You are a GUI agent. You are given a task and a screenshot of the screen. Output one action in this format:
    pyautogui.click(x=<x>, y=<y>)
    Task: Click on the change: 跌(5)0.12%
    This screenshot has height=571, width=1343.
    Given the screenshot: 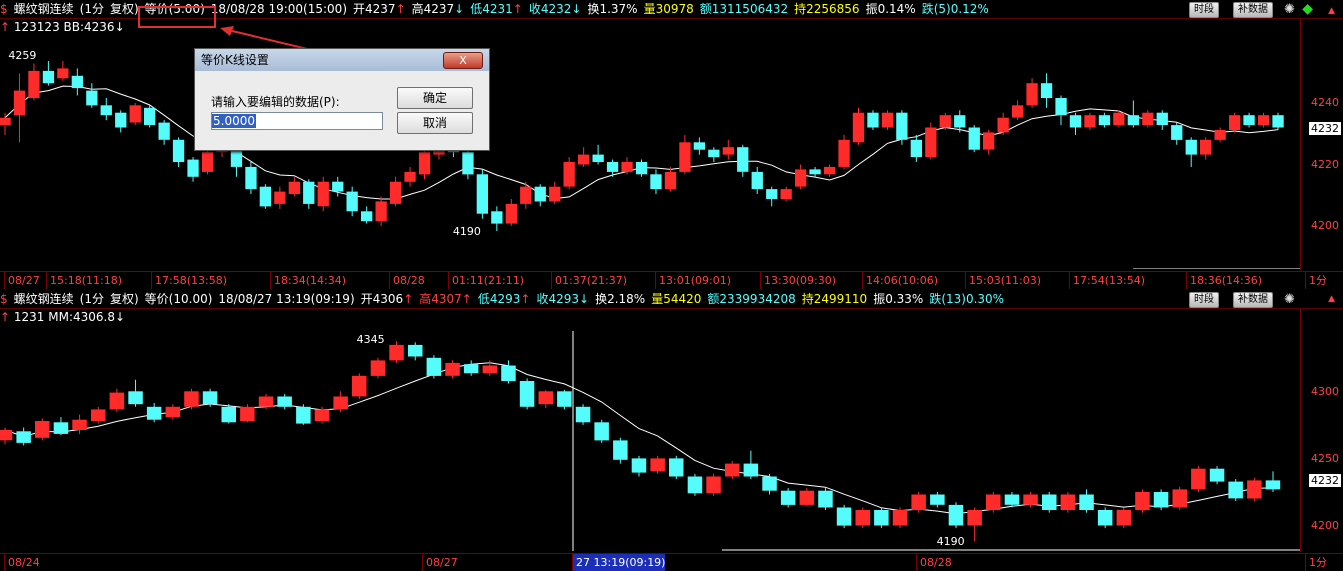 What is the action you would take?
    pyautogui.click(x=955, y=9)
    